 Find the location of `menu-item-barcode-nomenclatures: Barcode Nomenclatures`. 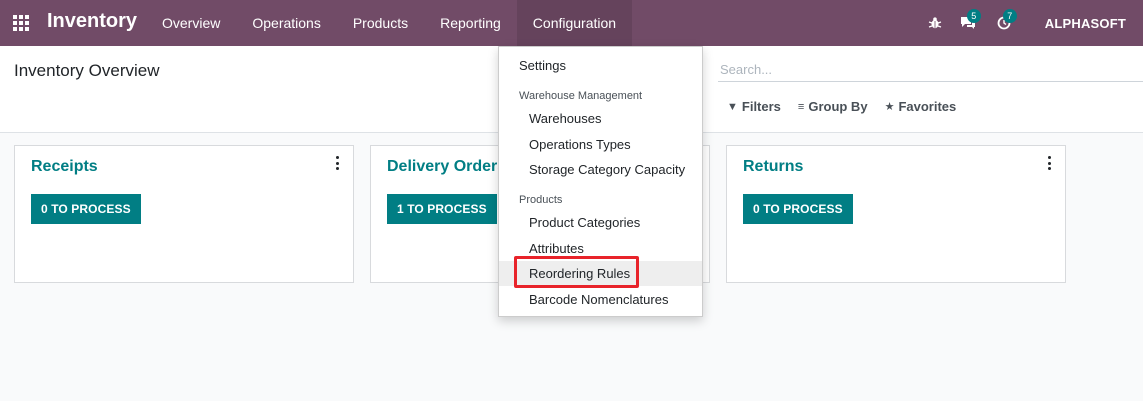

menu-item-barcode-nomenclatures: Barcode Nomenclatures is located at coordinates (600, 299).